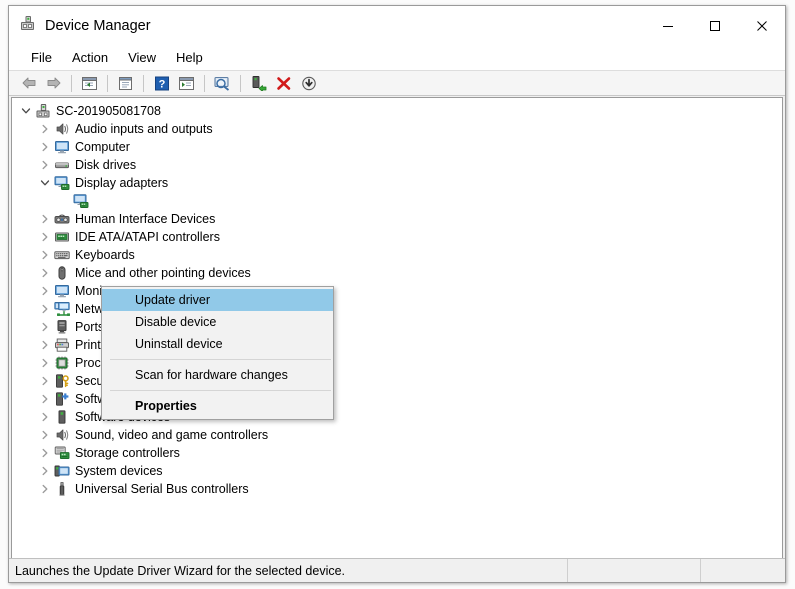  What do you see at coordinates (397, 255) in the screenshot?
I see `tree-item: Keyboards` at bounding box center [397, 255].